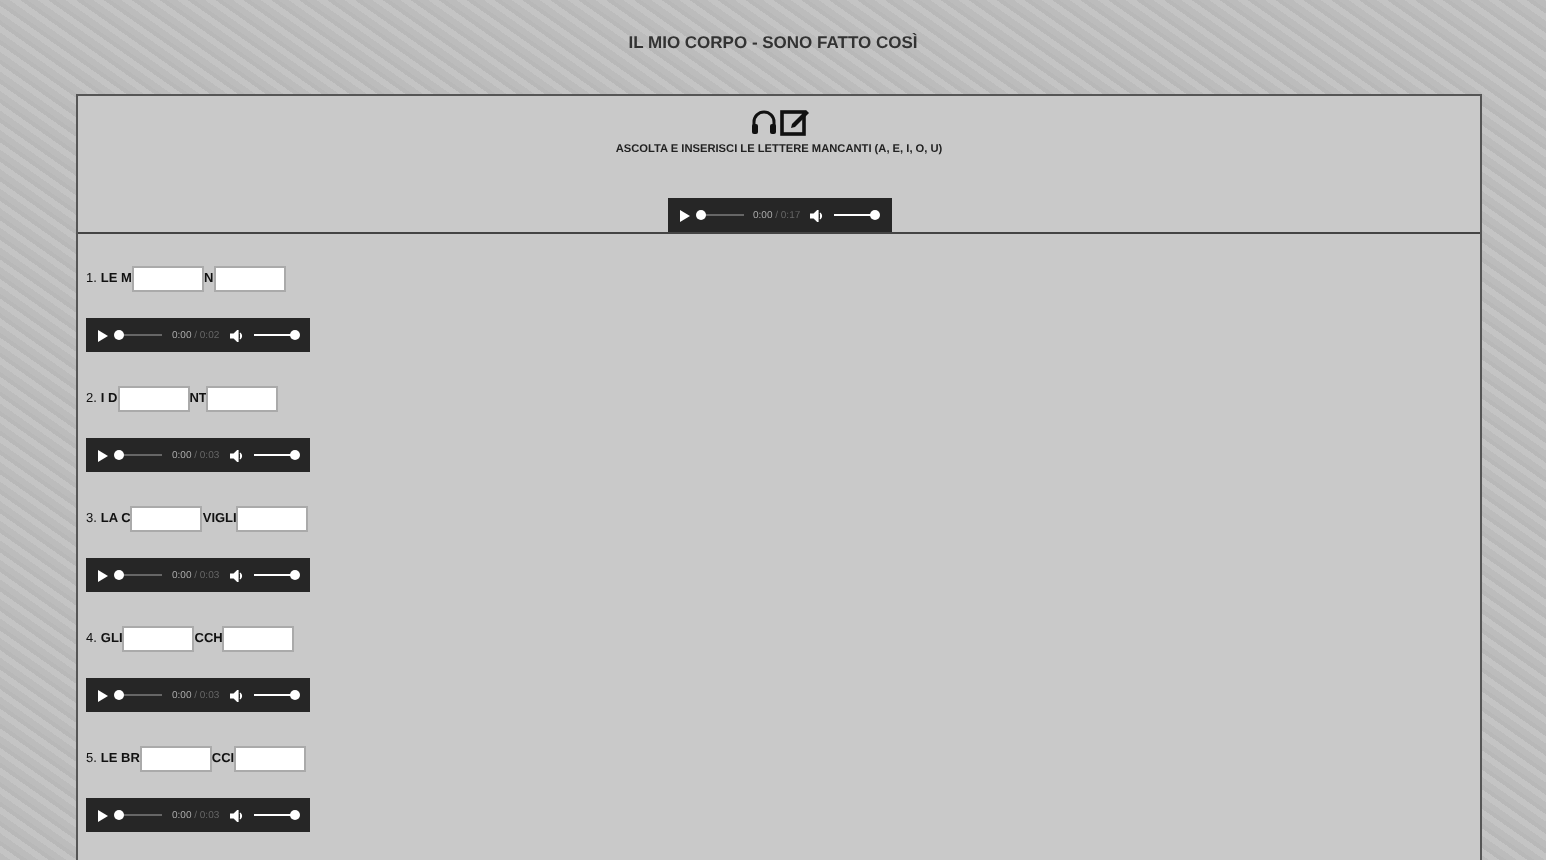 The image size is (1546, 860). What do you see at coordinates (794, 121) in the screenshot?
I see `edit-icon` at bounding box center [794, 121].